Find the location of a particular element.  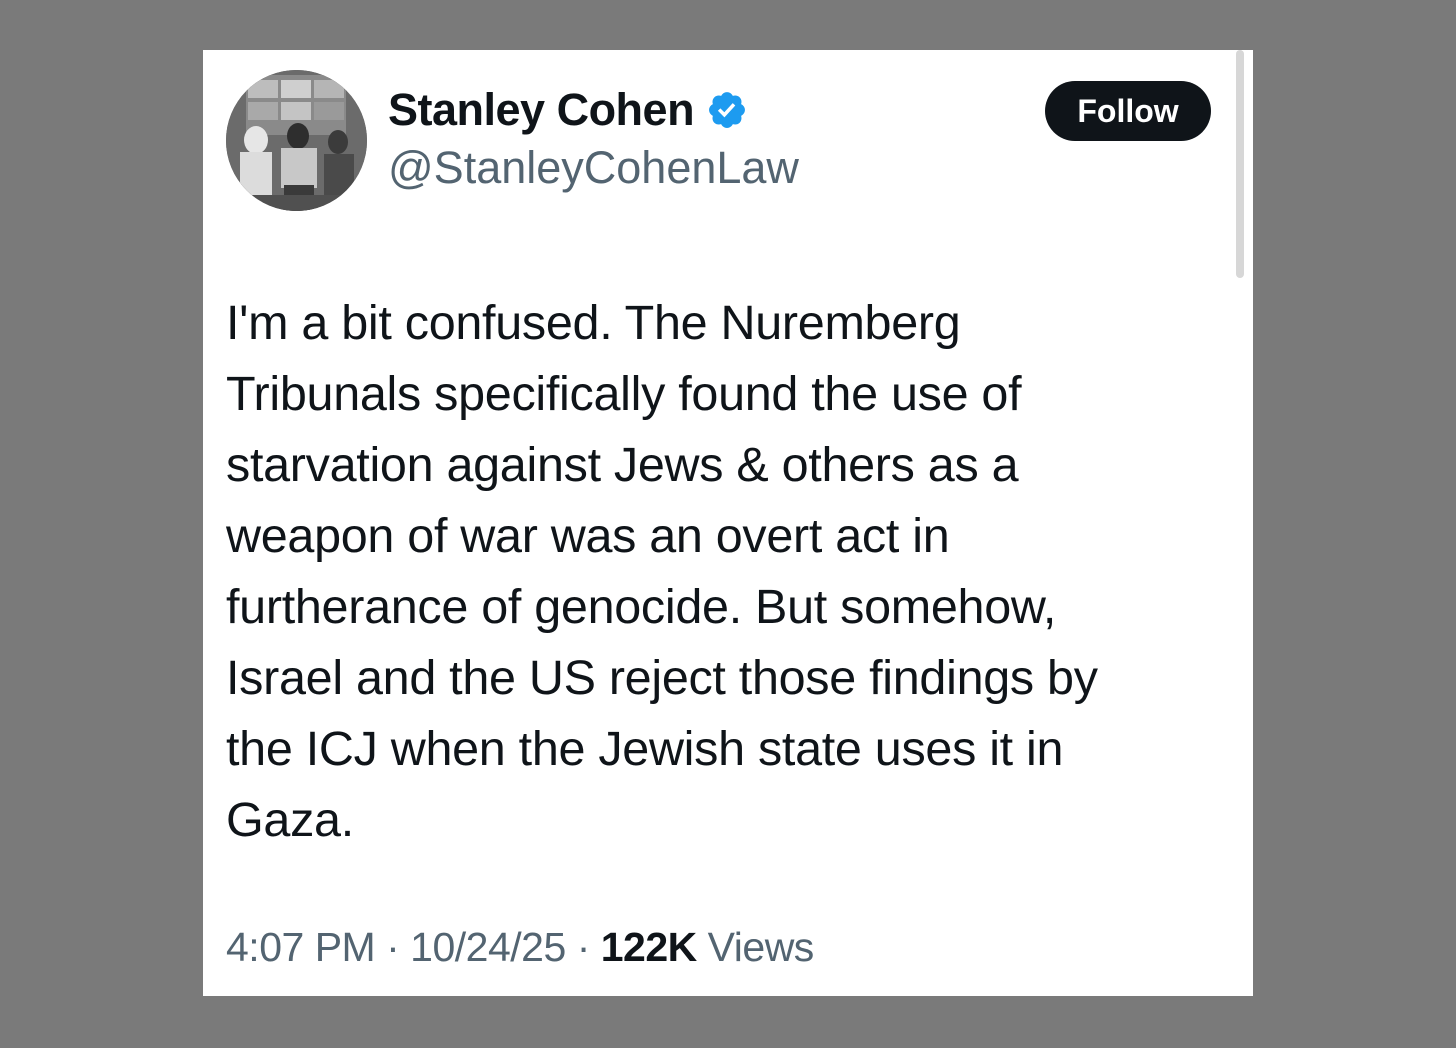

views-count: 122K is located at coordinates (649, 947).